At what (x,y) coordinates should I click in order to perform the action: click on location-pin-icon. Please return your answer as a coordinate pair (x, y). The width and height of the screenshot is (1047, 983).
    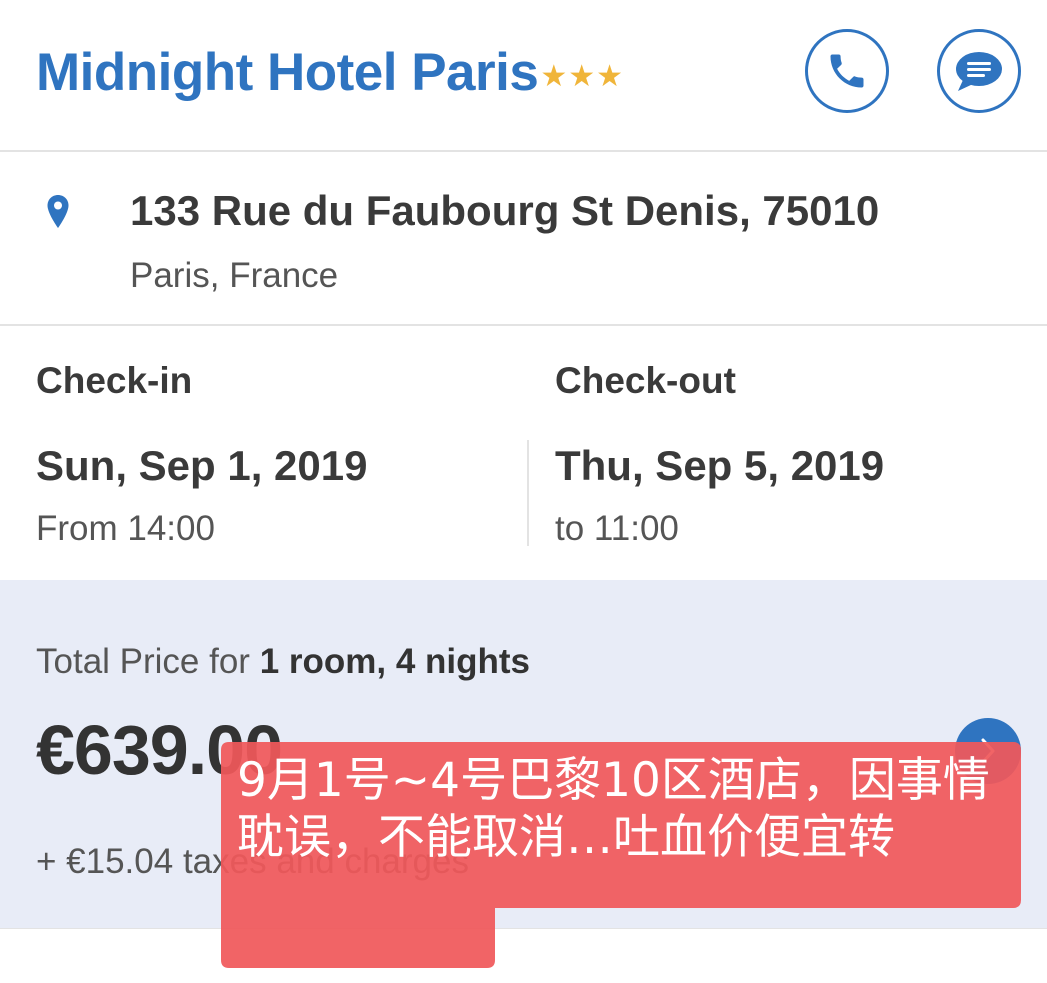
    Looking at the image, I should click on (58, 211).